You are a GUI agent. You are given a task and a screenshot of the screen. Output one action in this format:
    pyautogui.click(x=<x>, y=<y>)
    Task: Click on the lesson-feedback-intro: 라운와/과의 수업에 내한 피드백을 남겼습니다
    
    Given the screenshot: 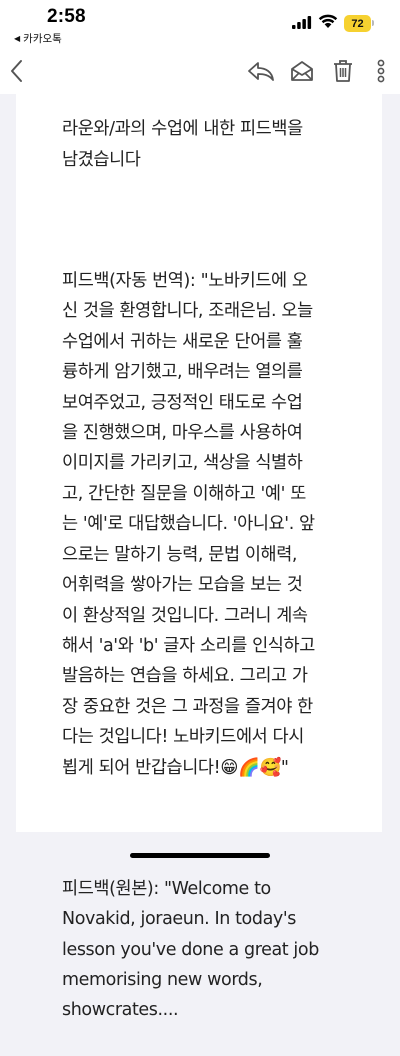 What is the action you would take?
    pyautogui.click(x=182, y=144)
    